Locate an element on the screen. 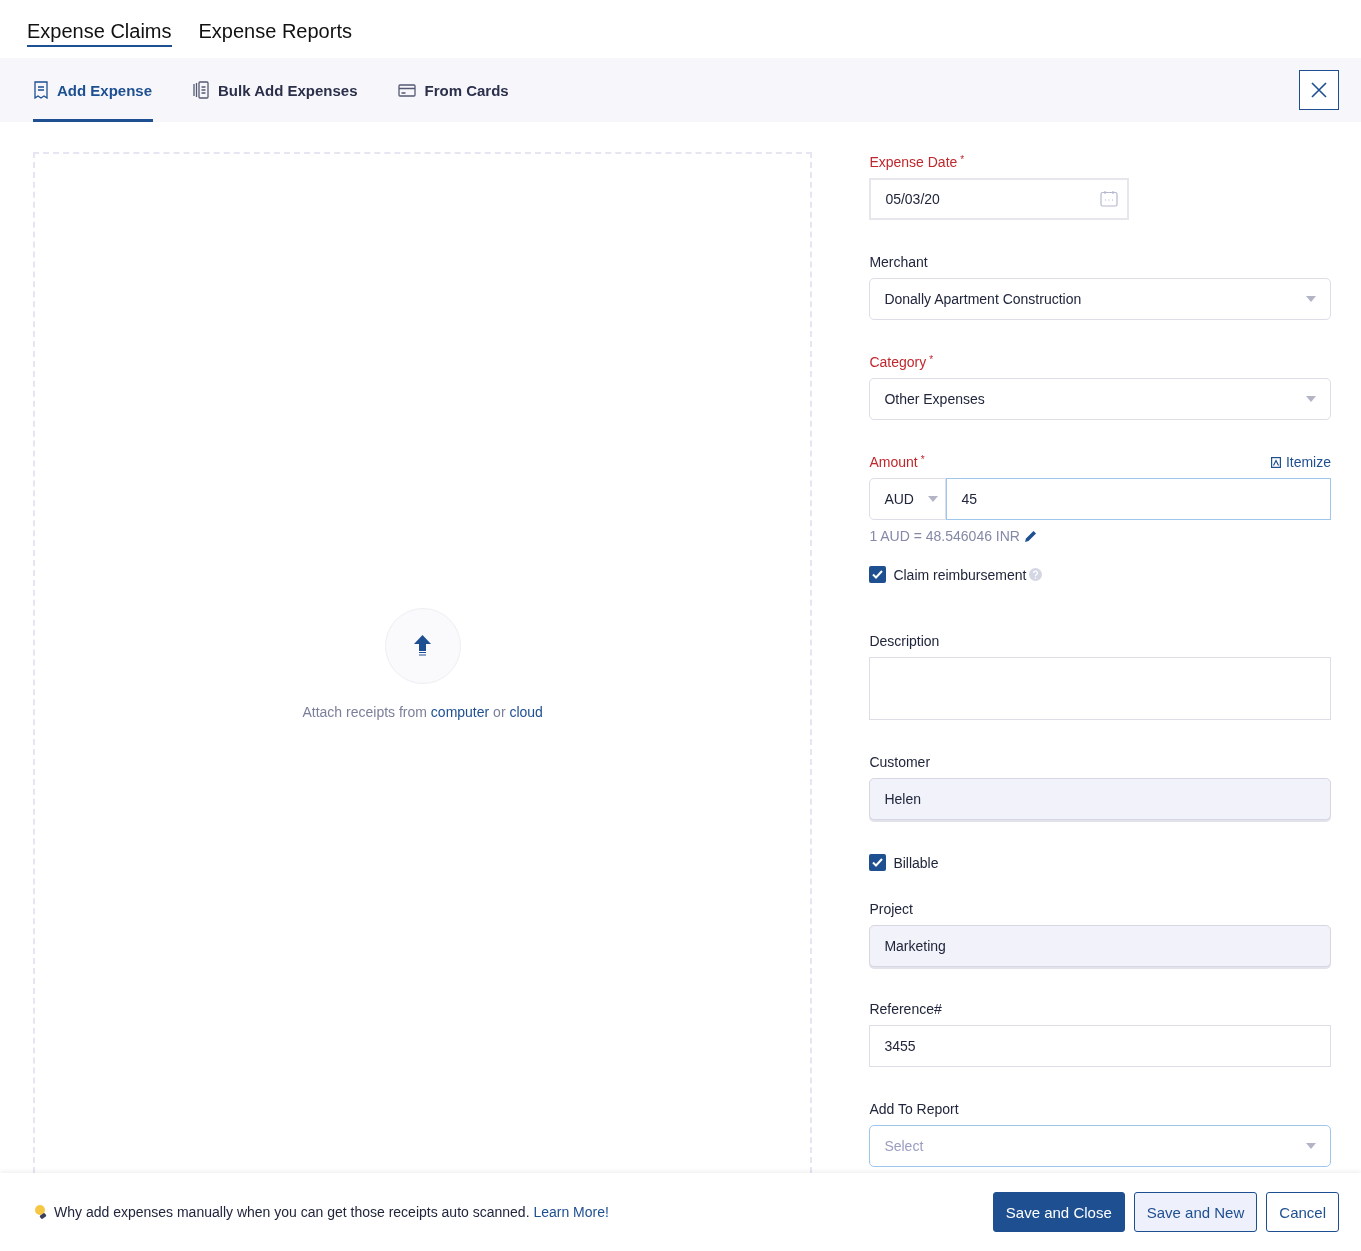  cloud-link: cloud is located at coordinates (526, 711).